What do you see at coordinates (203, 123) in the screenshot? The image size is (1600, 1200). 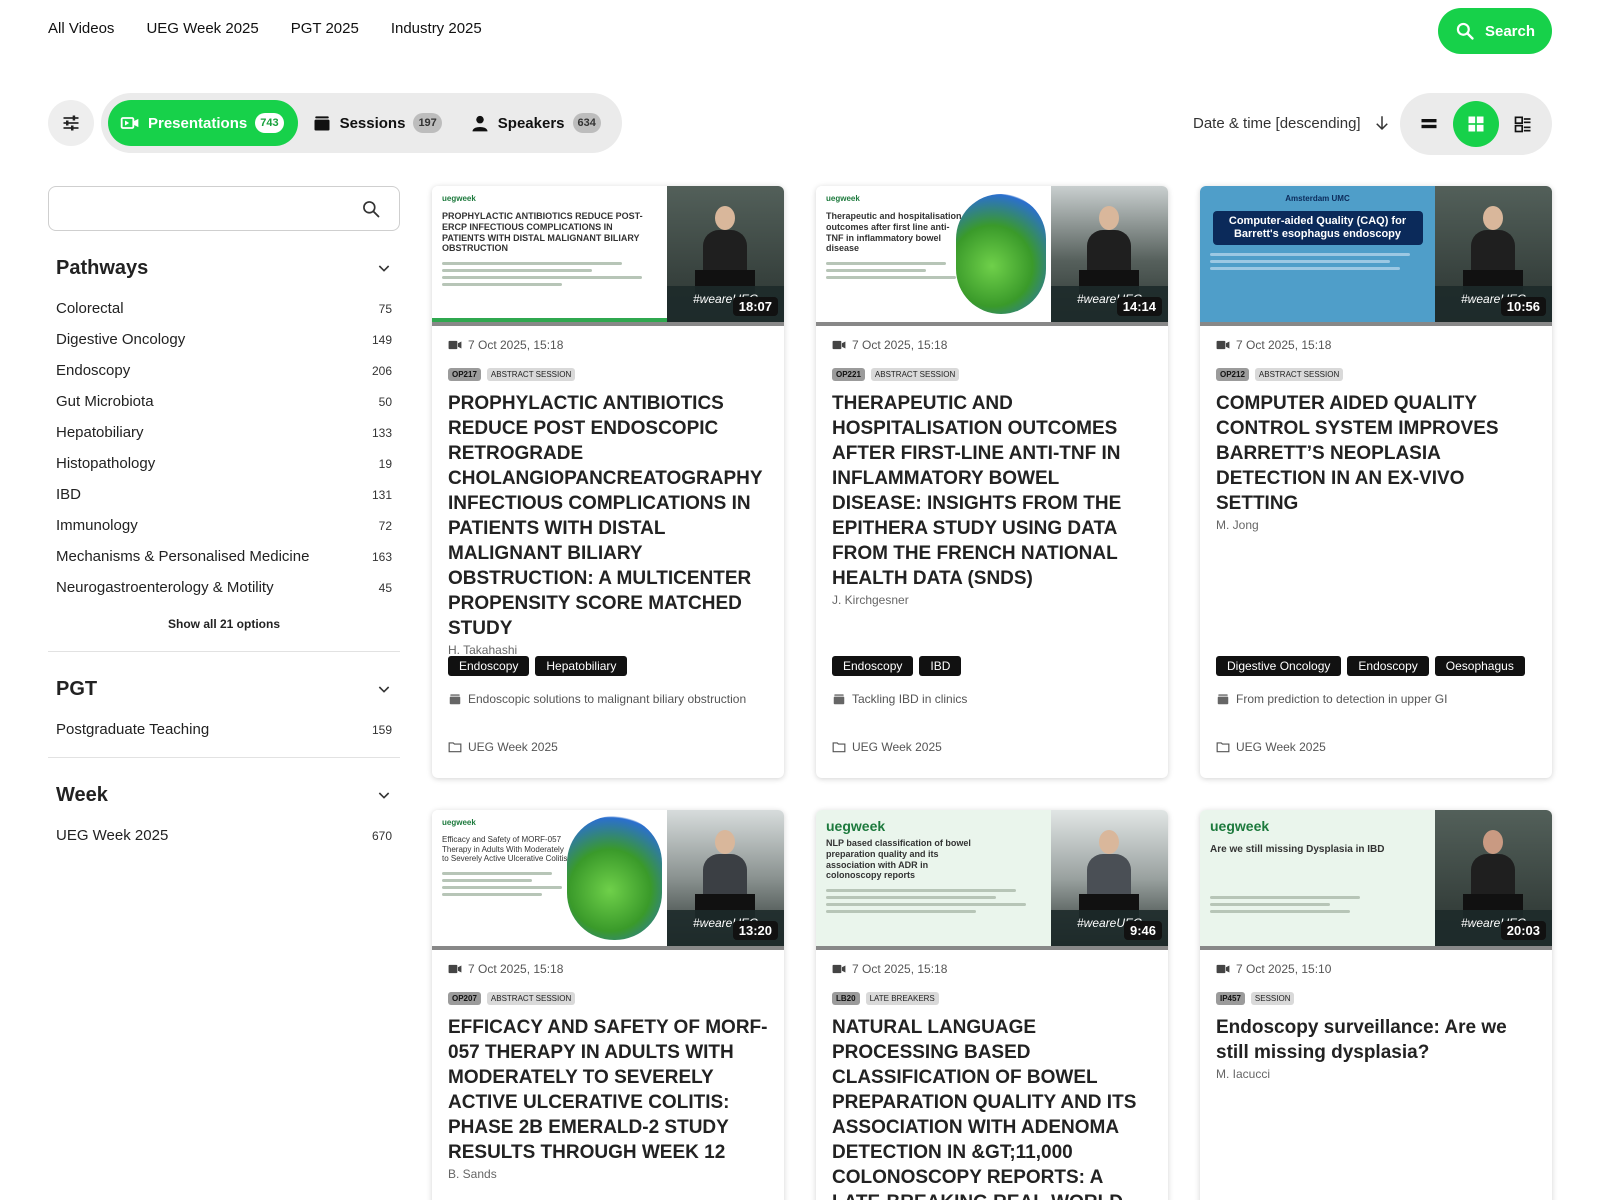 I see `tab-presentations: Presentations 743` at bounding box center [203, 123].